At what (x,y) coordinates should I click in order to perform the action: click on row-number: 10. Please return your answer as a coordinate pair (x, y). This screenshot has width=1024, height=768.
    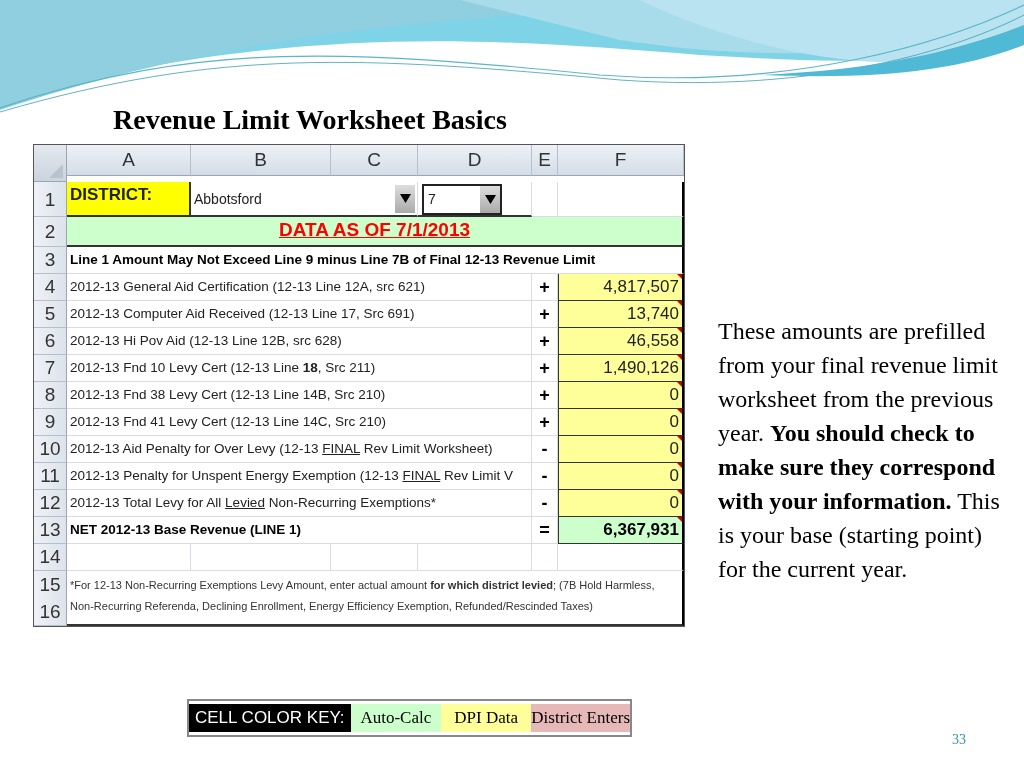
    Looking at the image, I should click on (50, 449).